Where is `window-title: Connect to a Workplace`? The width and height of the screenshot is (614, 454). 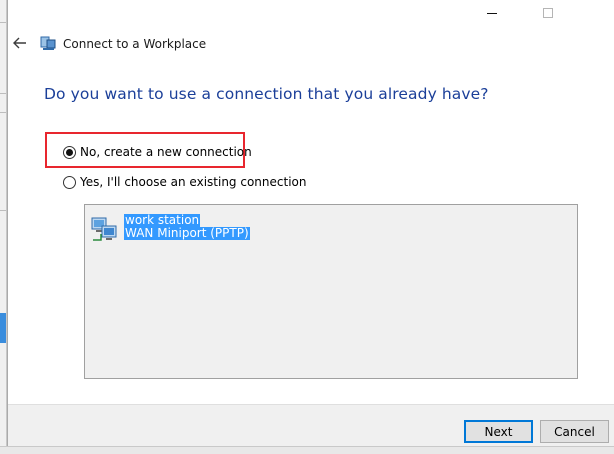 window-title: Connect to a Workplace is located at coordinates (135, 44).